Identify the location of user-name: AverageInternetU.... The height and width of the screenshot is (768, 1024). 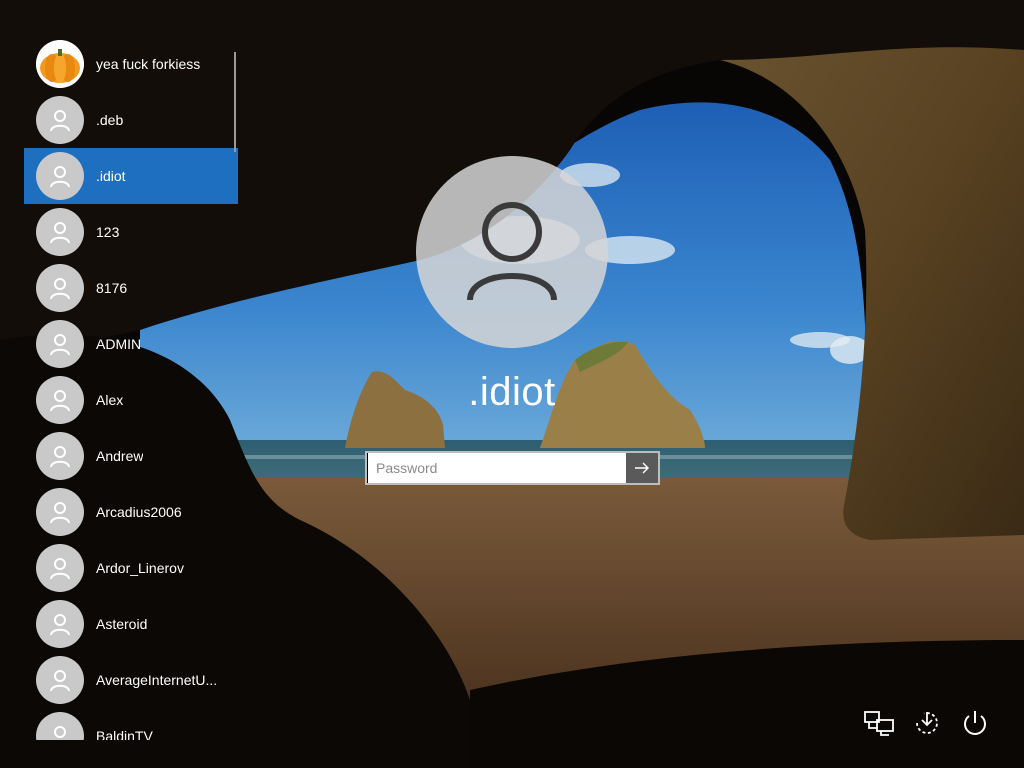
(157, 680).